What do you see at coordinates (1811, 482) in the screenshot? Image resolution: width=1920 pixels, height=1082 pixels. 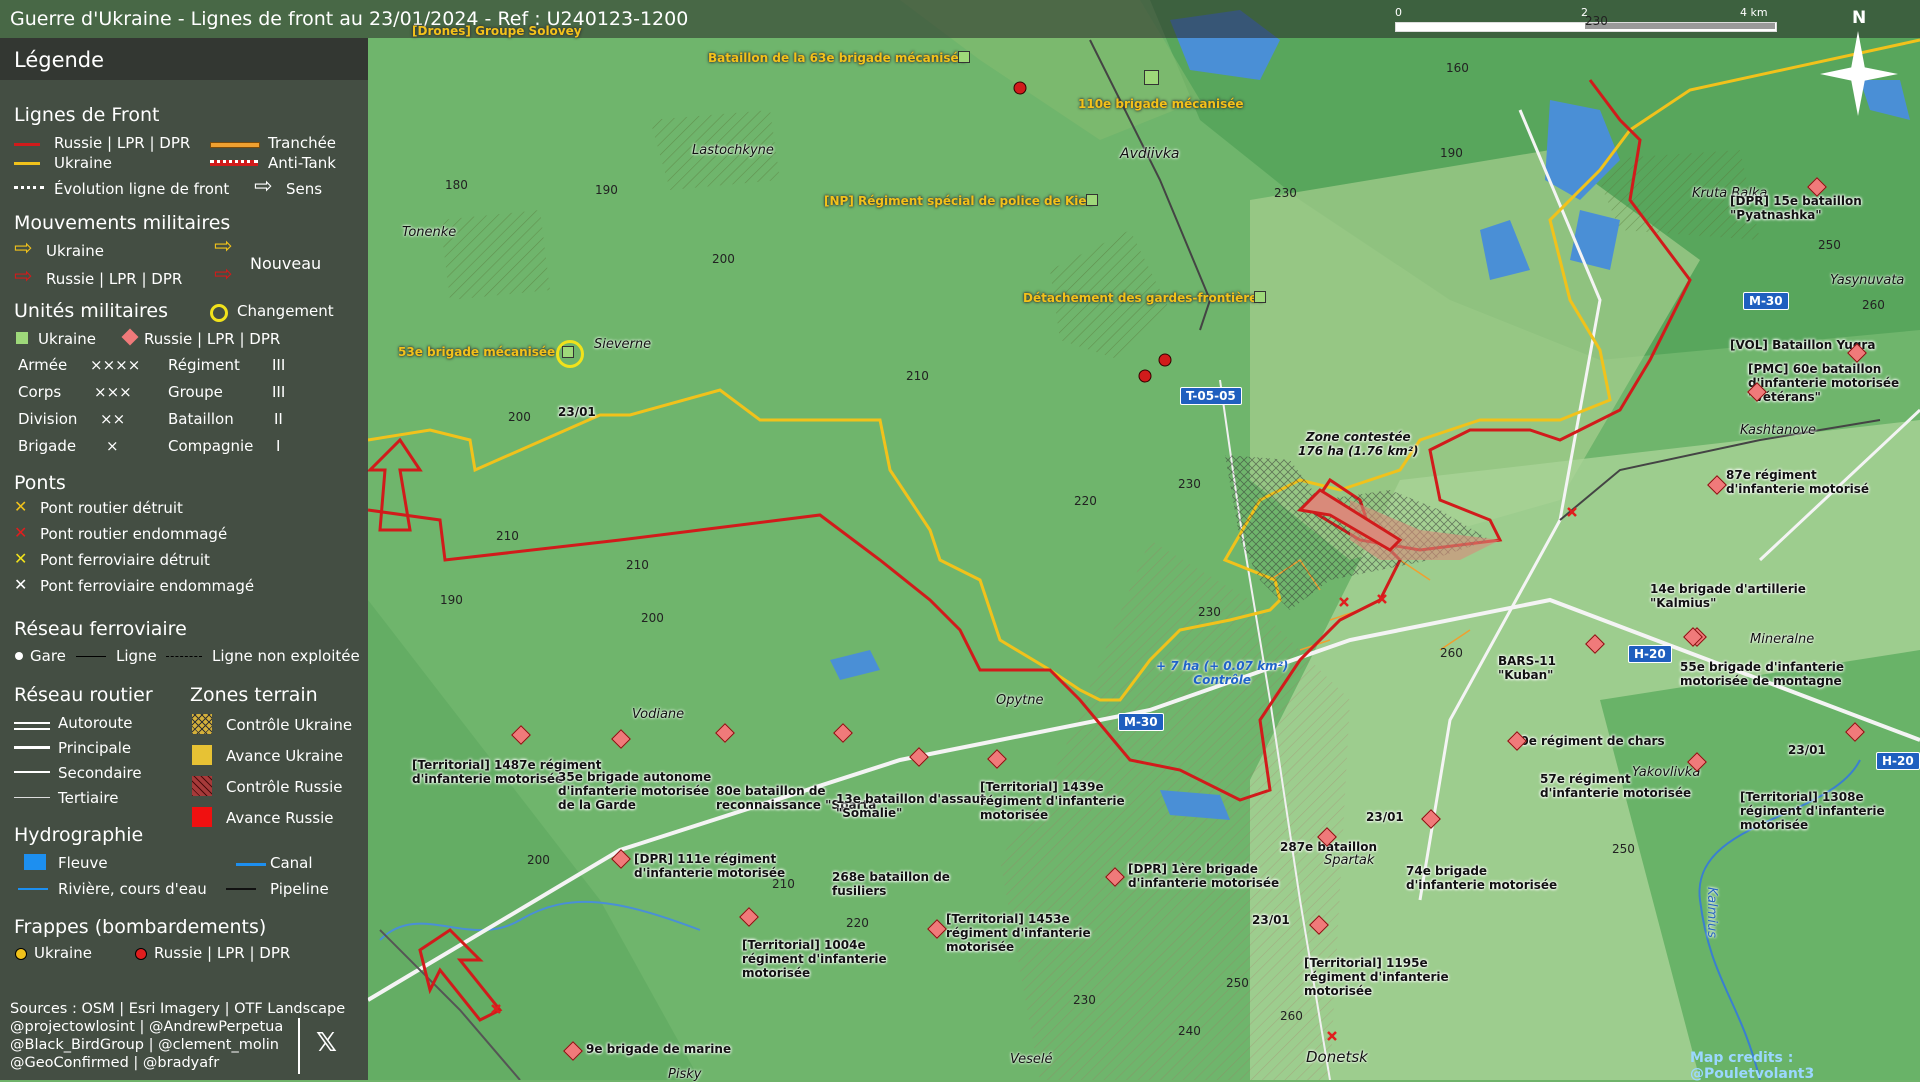 I see `unit-label-russia: 87e régiment d'infanterie motorisé` at bounding box center [1811, 482].